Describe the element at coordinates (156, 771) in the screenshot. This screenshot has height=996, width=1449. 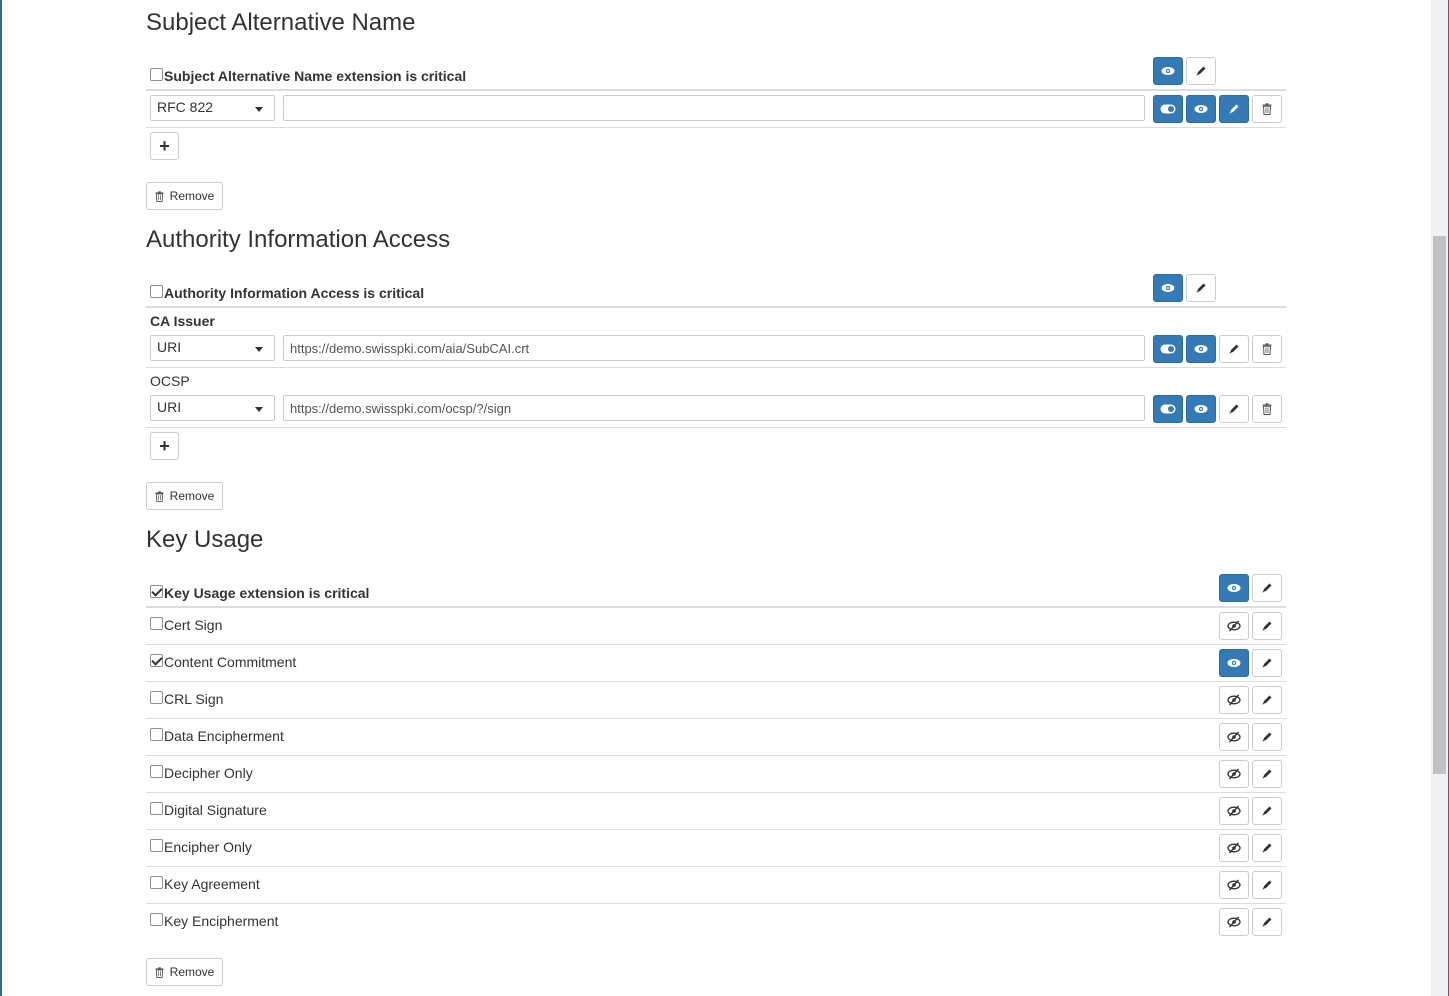
I see `key-usage-checkbox-decipher-only` at that location.